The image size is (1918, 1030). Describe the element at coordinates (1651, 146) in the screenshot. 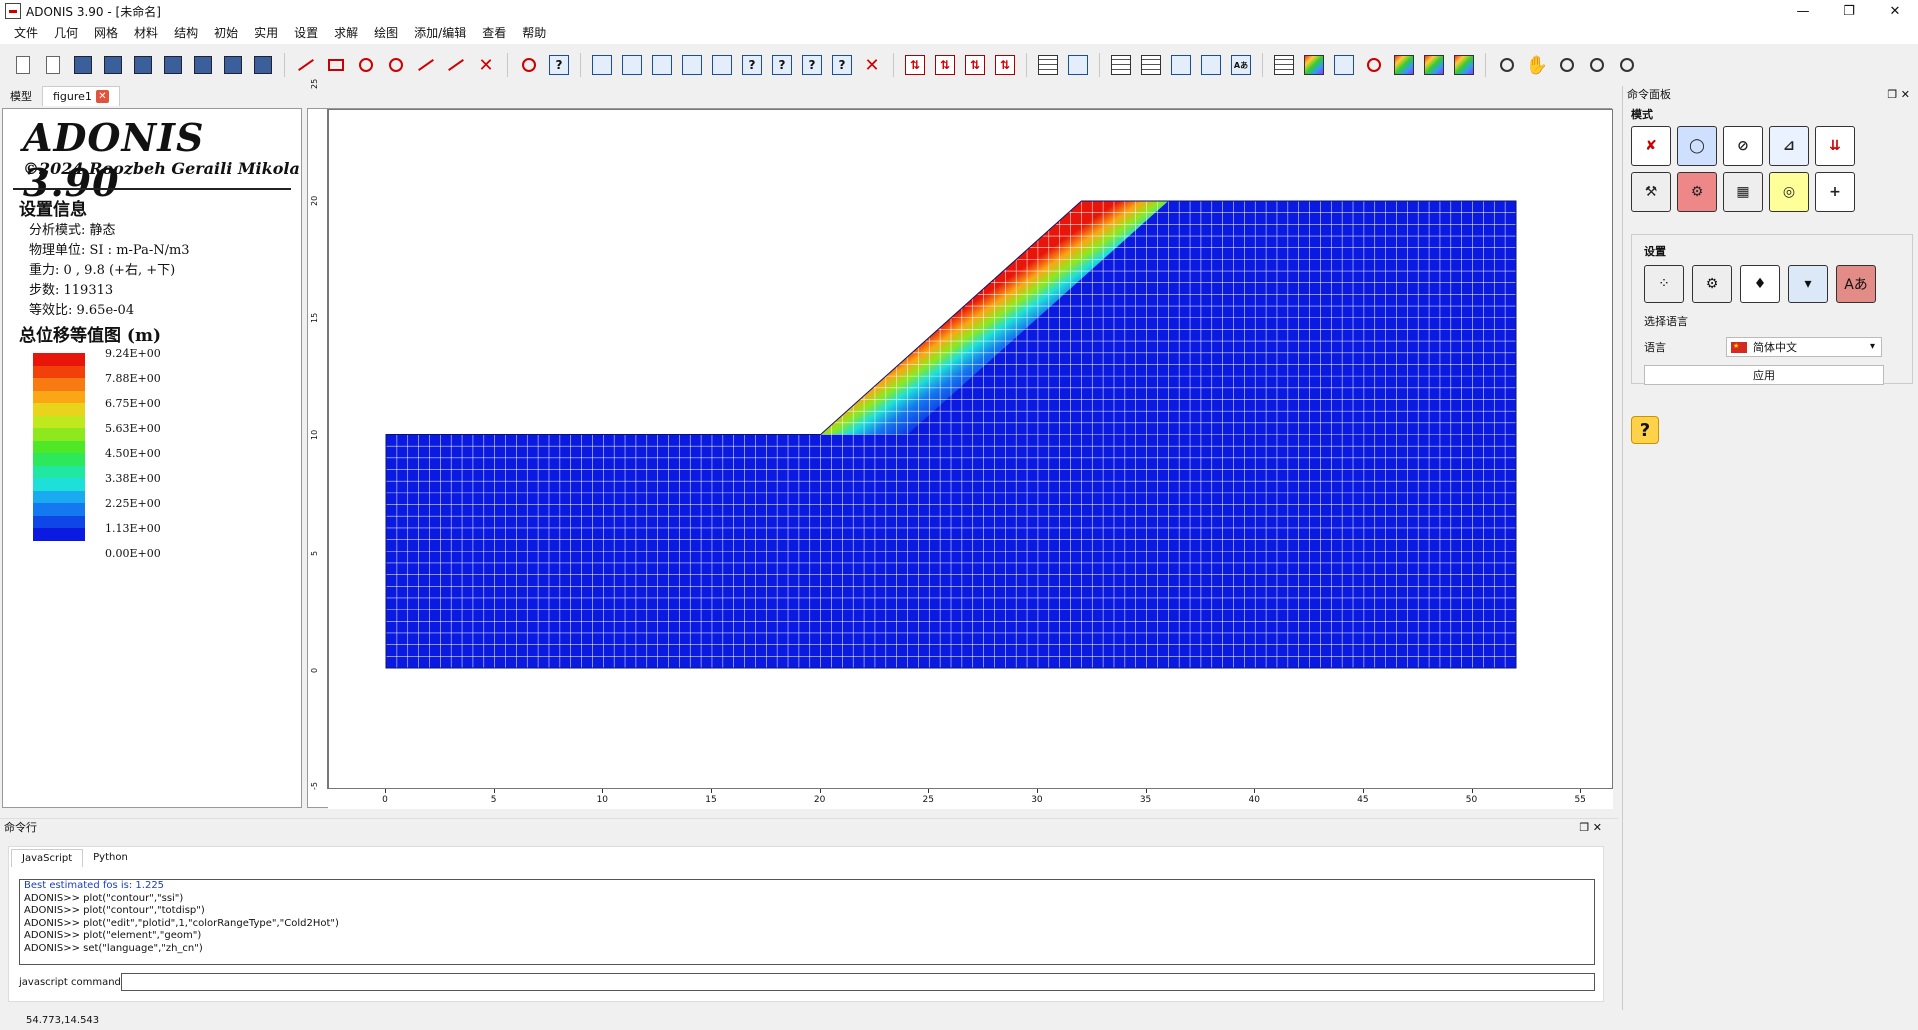

I see `delete-mode-icon: ✘` at that location.